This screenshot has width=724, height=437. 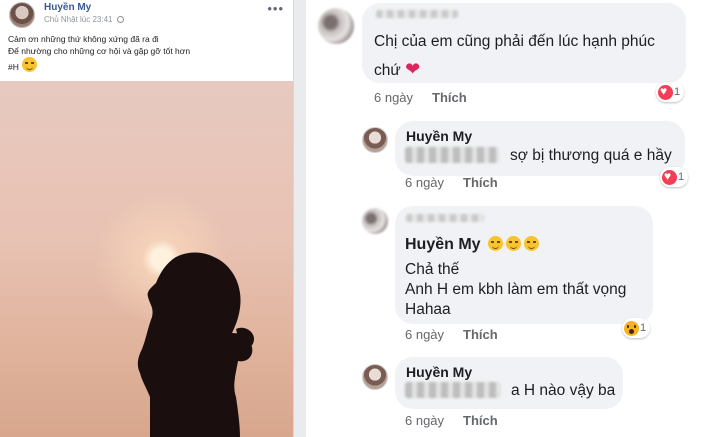 What do you see at coordinates (83, 39) in the screenshot?
I see `post-text-line: Cảm ơn những thứ không xứng đã ra đi` at bounding box center [83, 39].